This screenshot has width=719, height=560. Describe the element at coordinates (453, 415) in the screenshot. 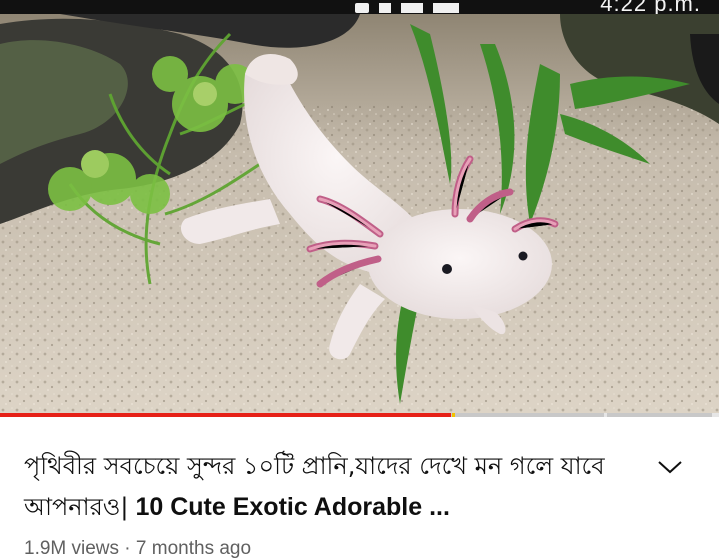

I see `progress-chapter-marker` at that location.